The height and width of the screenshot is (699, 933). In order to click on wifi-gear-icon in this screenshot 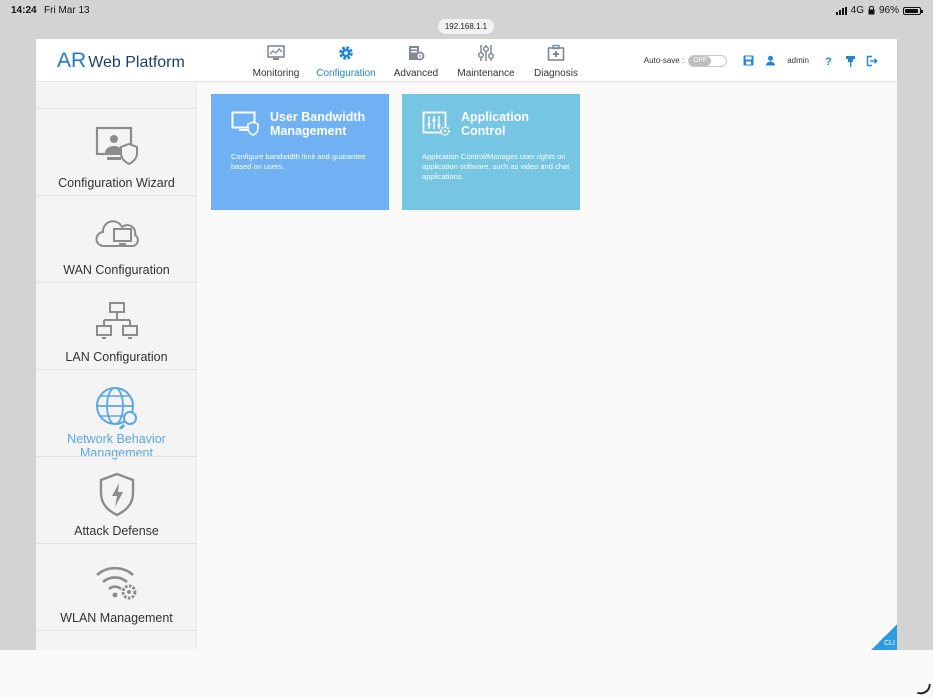, I will do `click(117, 582)`.